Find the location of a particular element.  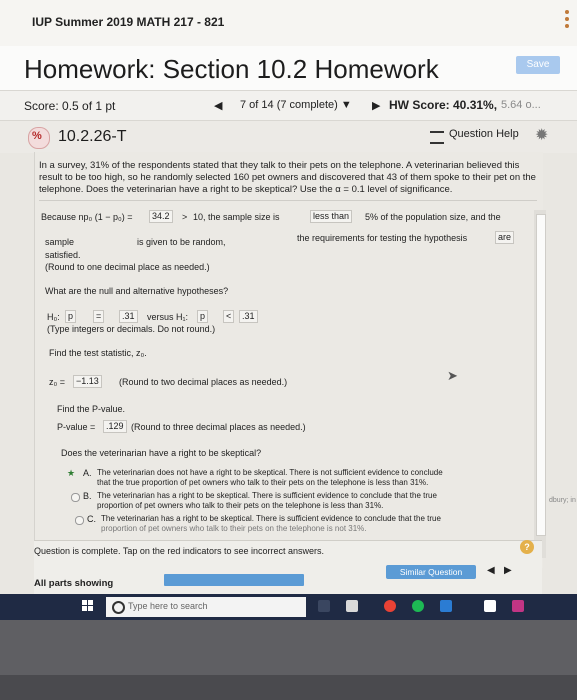

all-parts-label: All parts showing is located at coordinates (74, 583).